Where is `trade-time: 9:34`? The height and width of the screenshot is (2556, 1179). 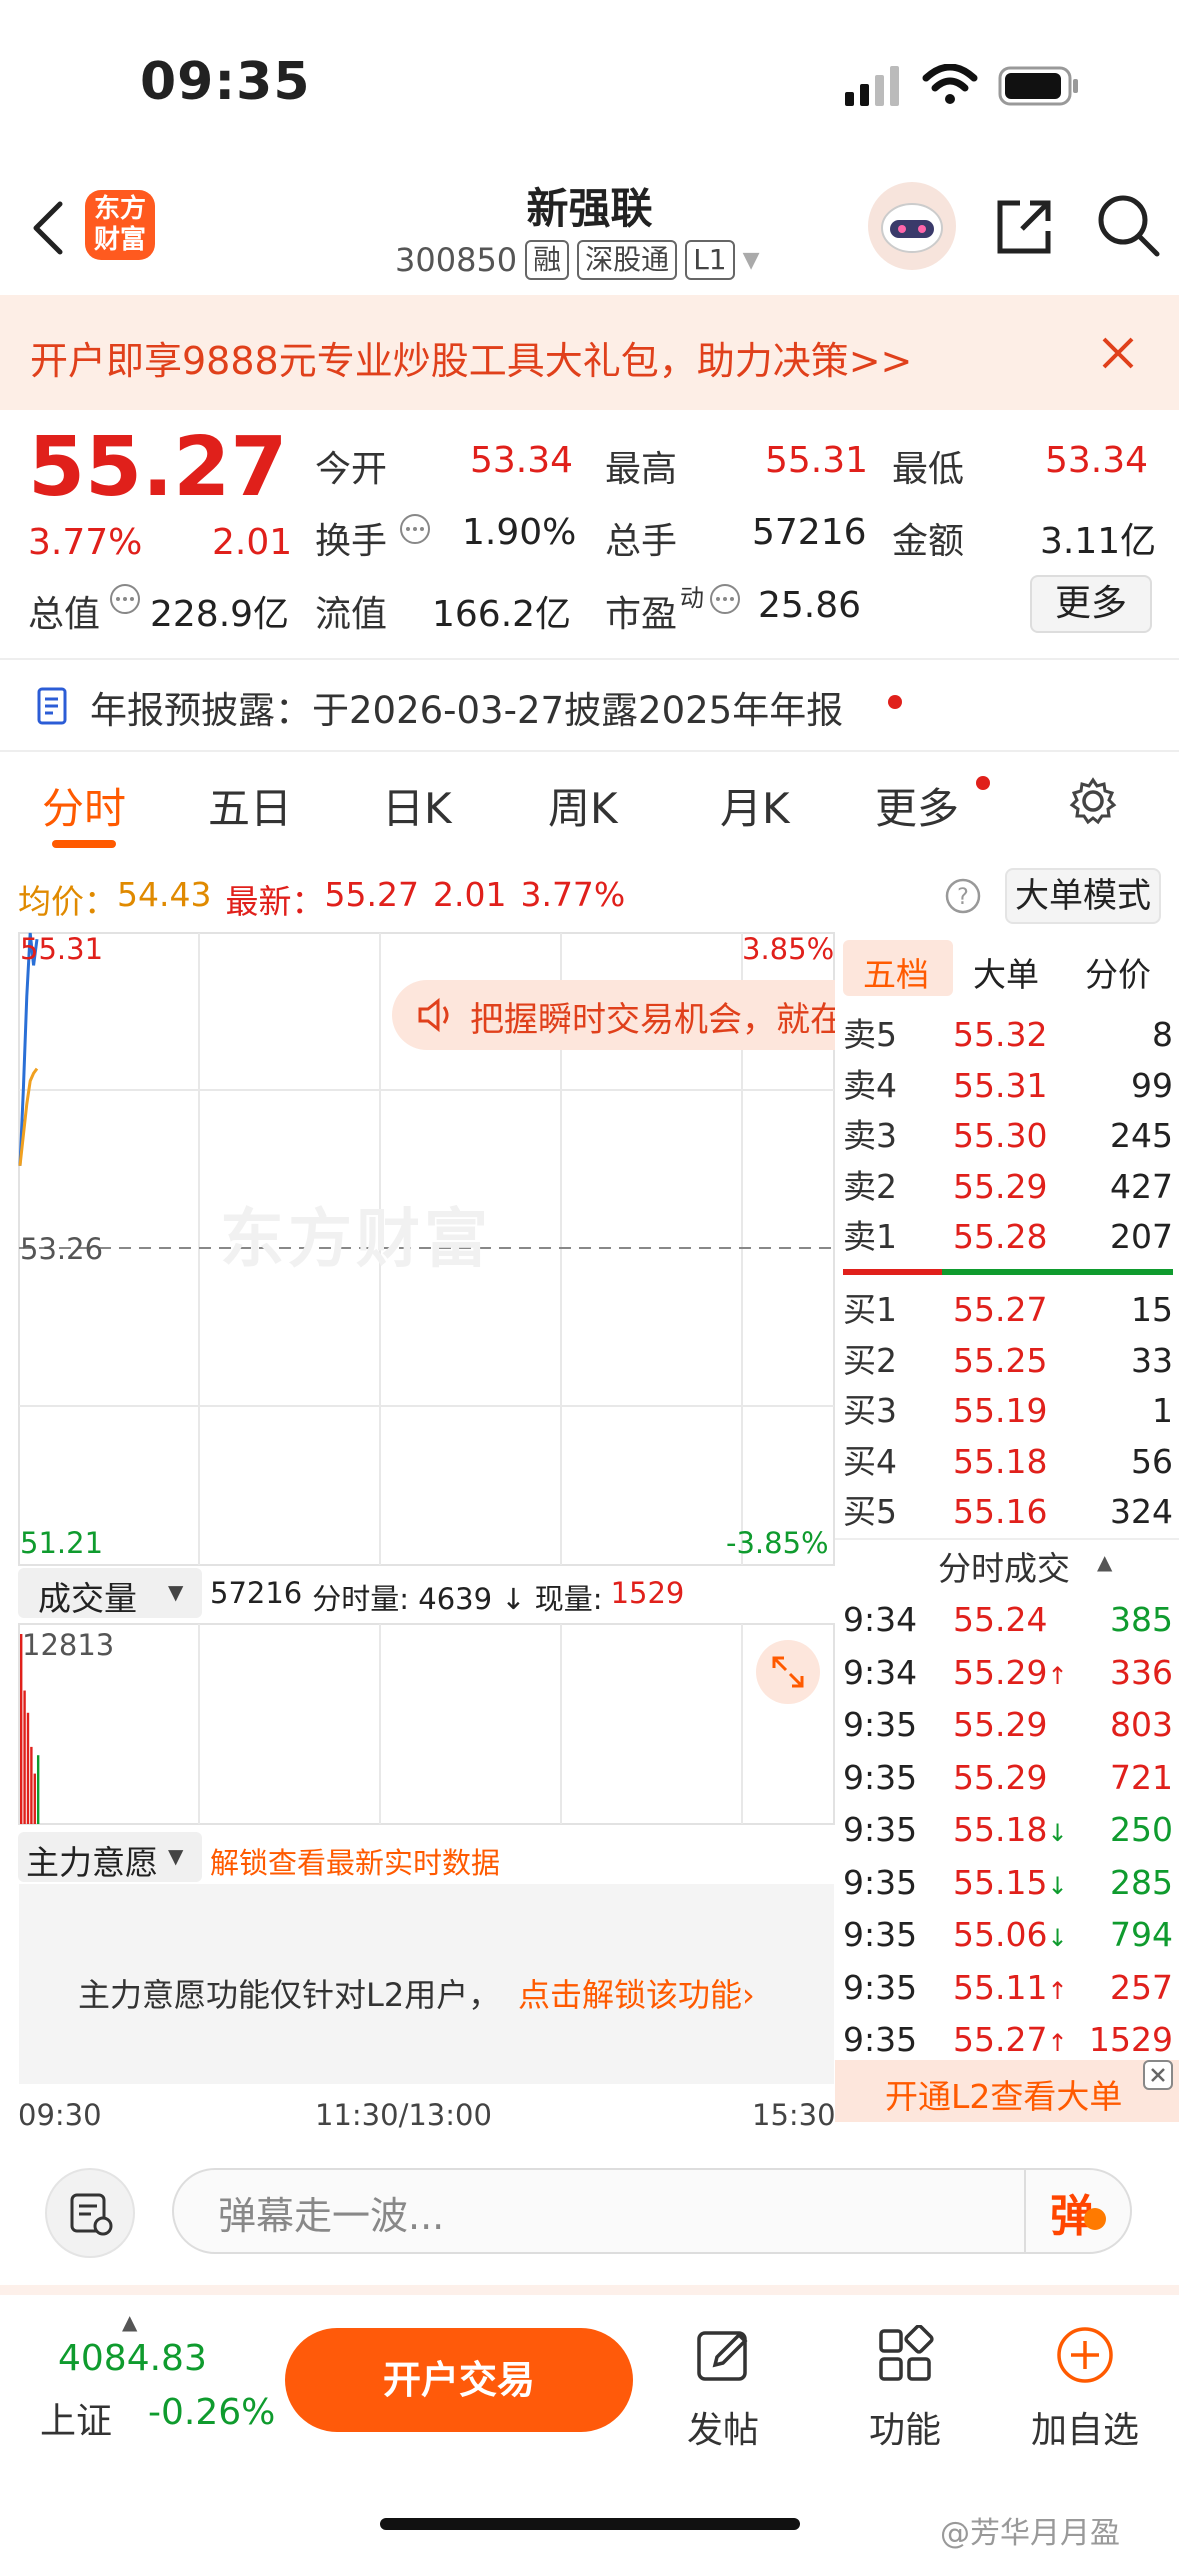
trade-time: 9:34 is located at coordinates (880, 1619).